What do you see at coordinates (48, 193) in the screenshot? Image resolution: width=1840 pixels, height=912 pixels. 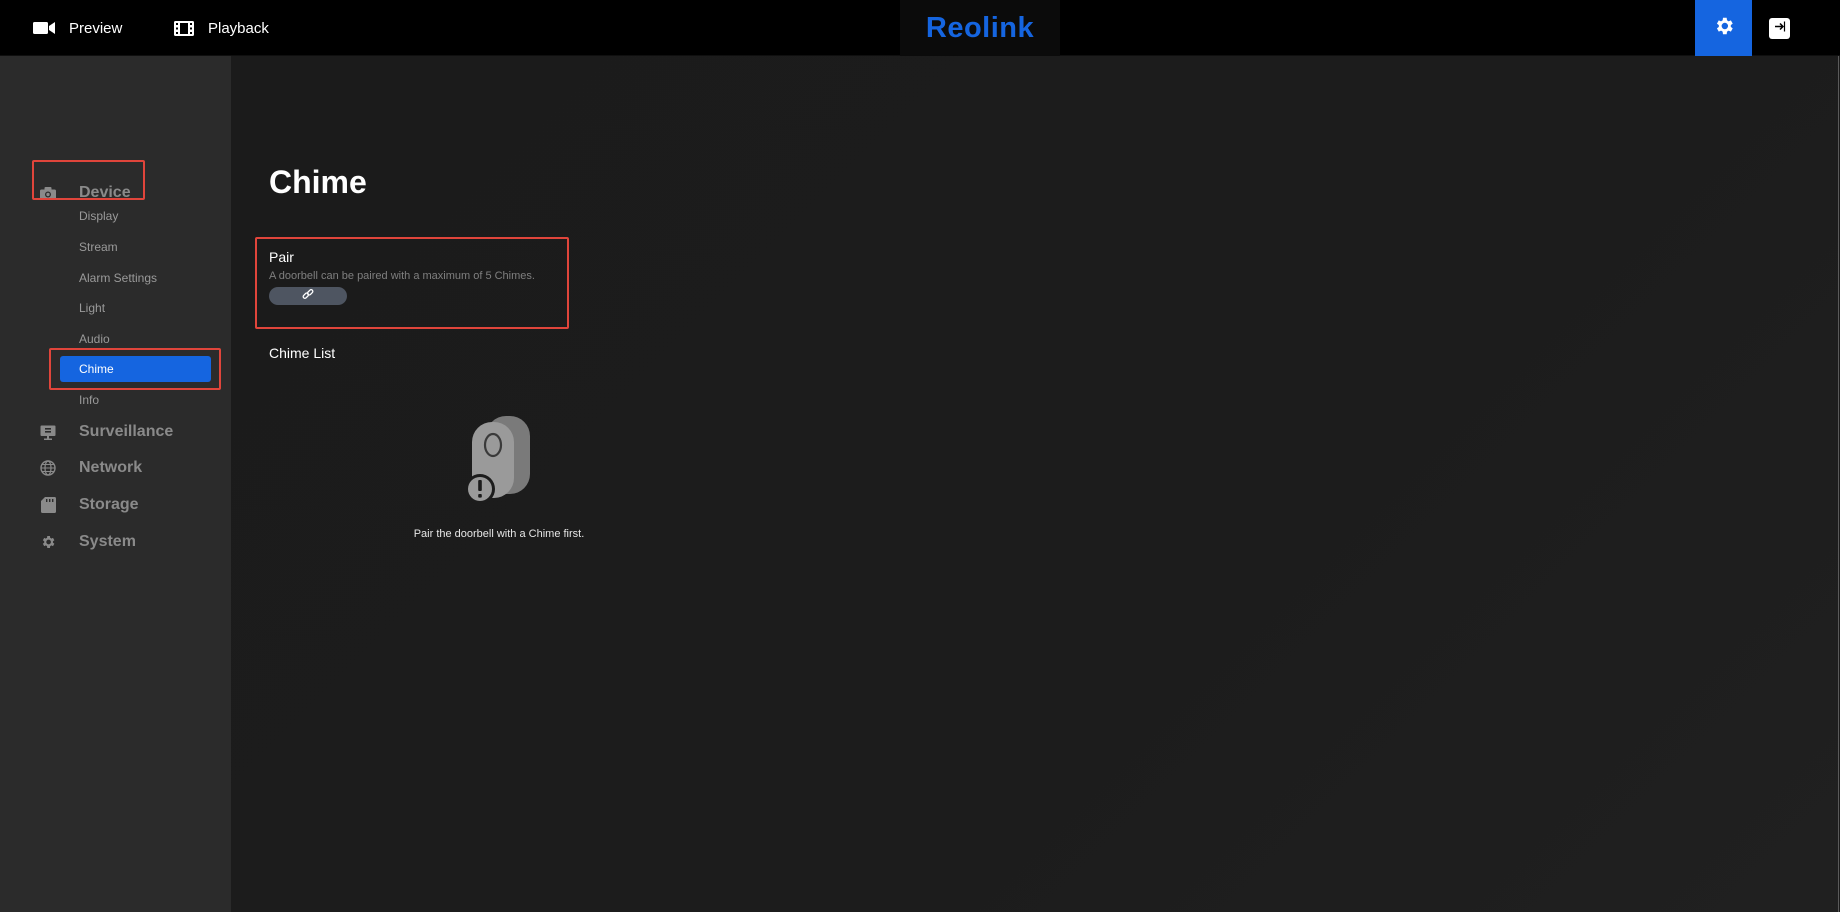 I see `camera-icon` at bounding box center [48, 193].